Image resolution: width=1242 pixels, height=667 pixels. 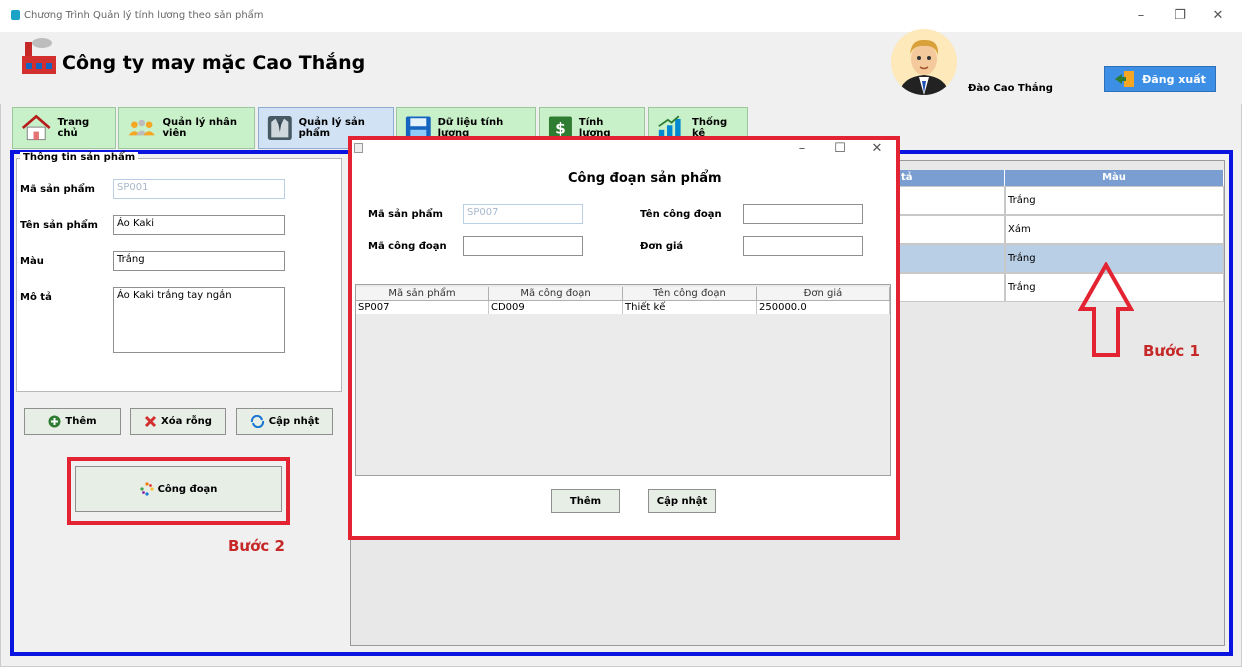 I want to click on stages-button: Công đoạn, so click(x=178, y=489).